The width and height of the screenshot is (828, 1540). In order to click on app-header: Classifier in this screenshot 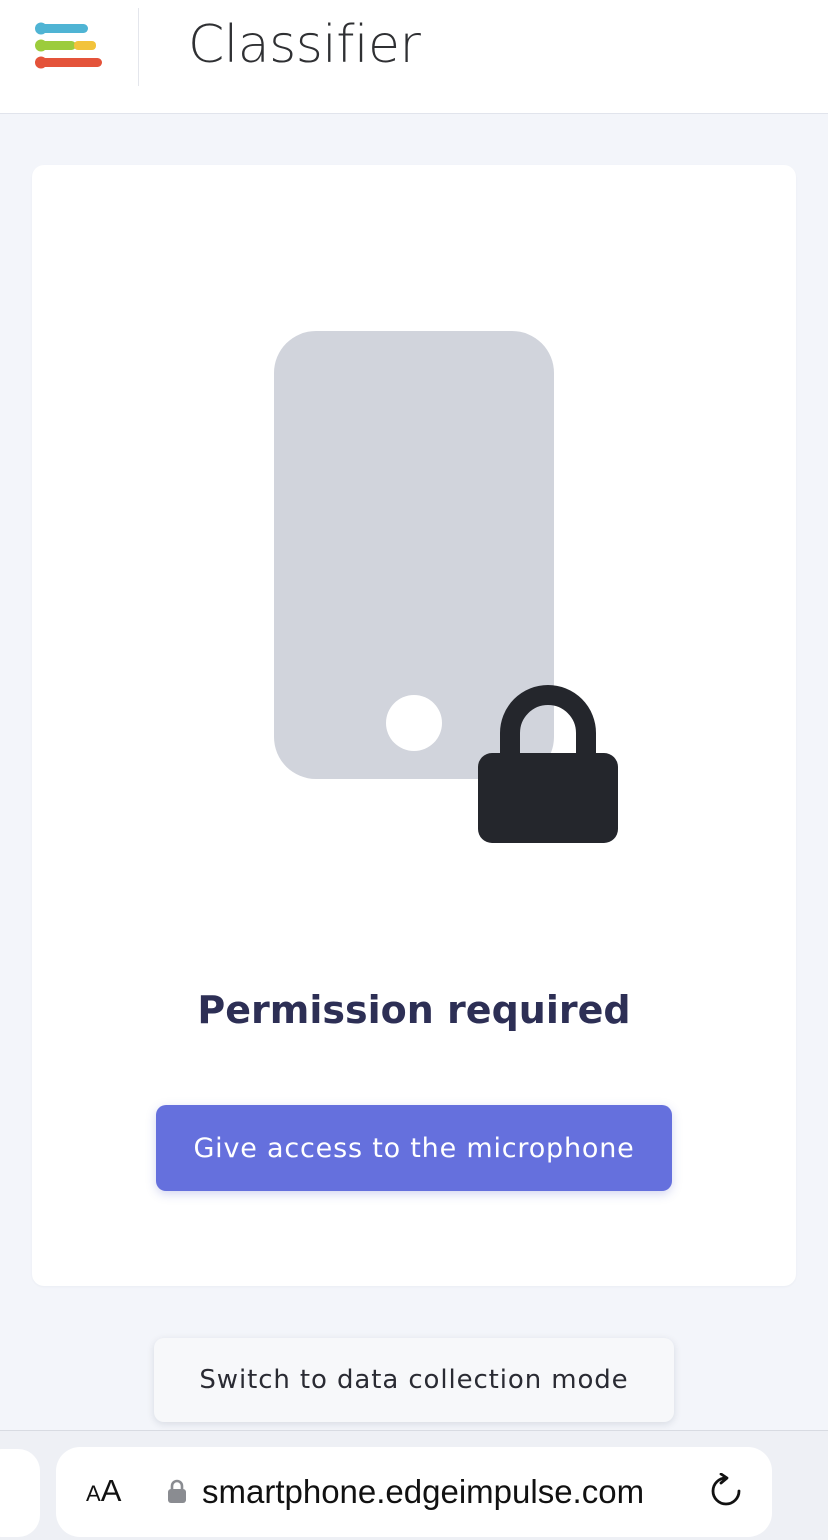, I will do `click(414, 57)`.